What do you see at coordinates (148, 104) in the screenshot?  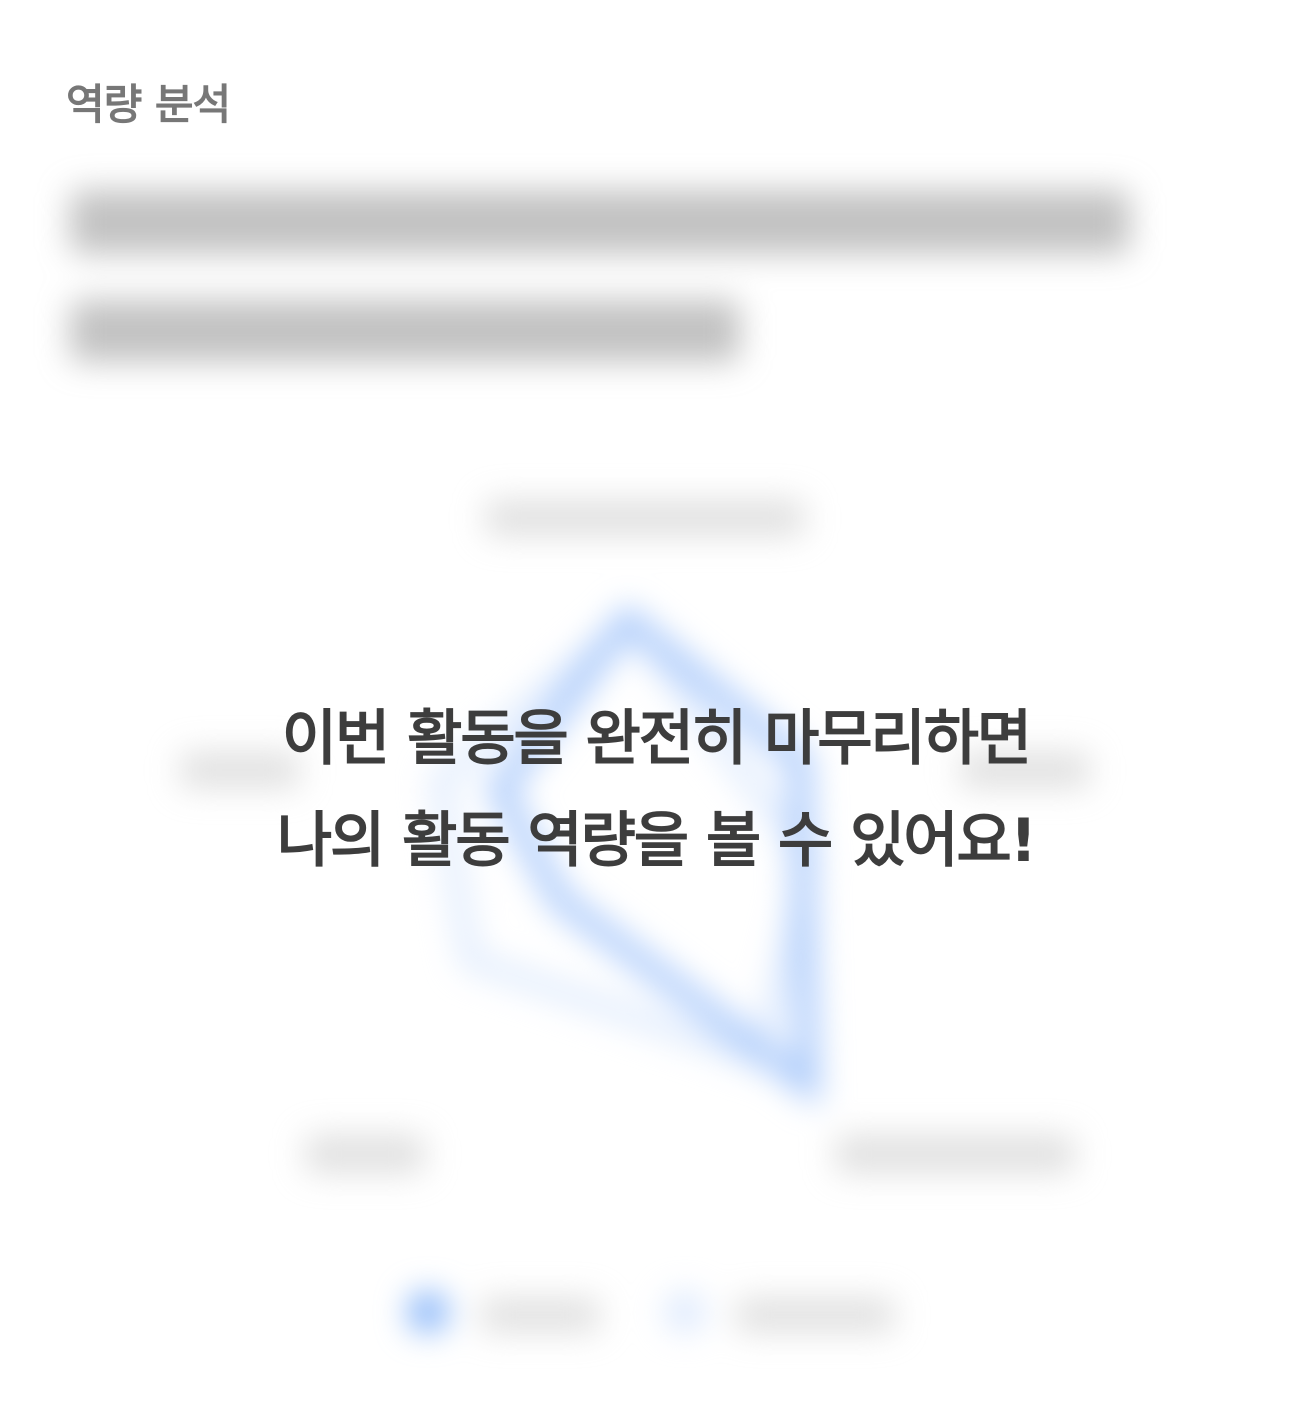 I see `section-title: 역량 분석` at bounding box center [148, 104].